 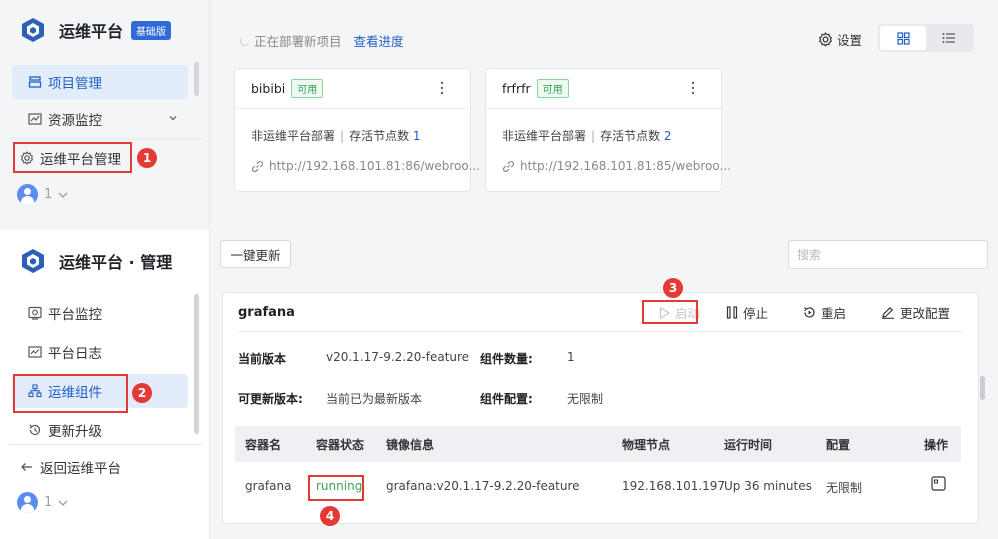 I want to click on updatable-version-value: 当前已为最新版本, so click(x=374, y=399).